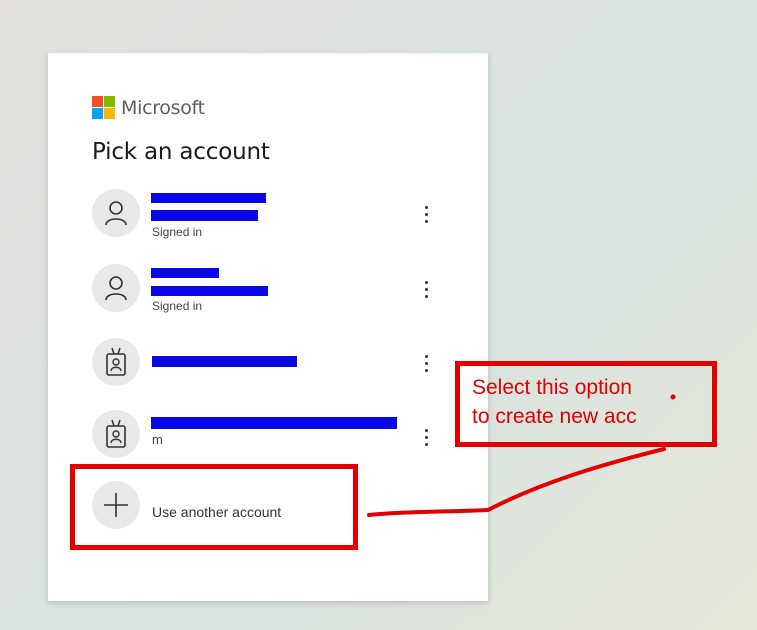 This screenshot has width=757, height=630. What do you see at coordinates (270, 438) in the screenshot?
I see `account-item-4: m` at bounding box center [270, 438].